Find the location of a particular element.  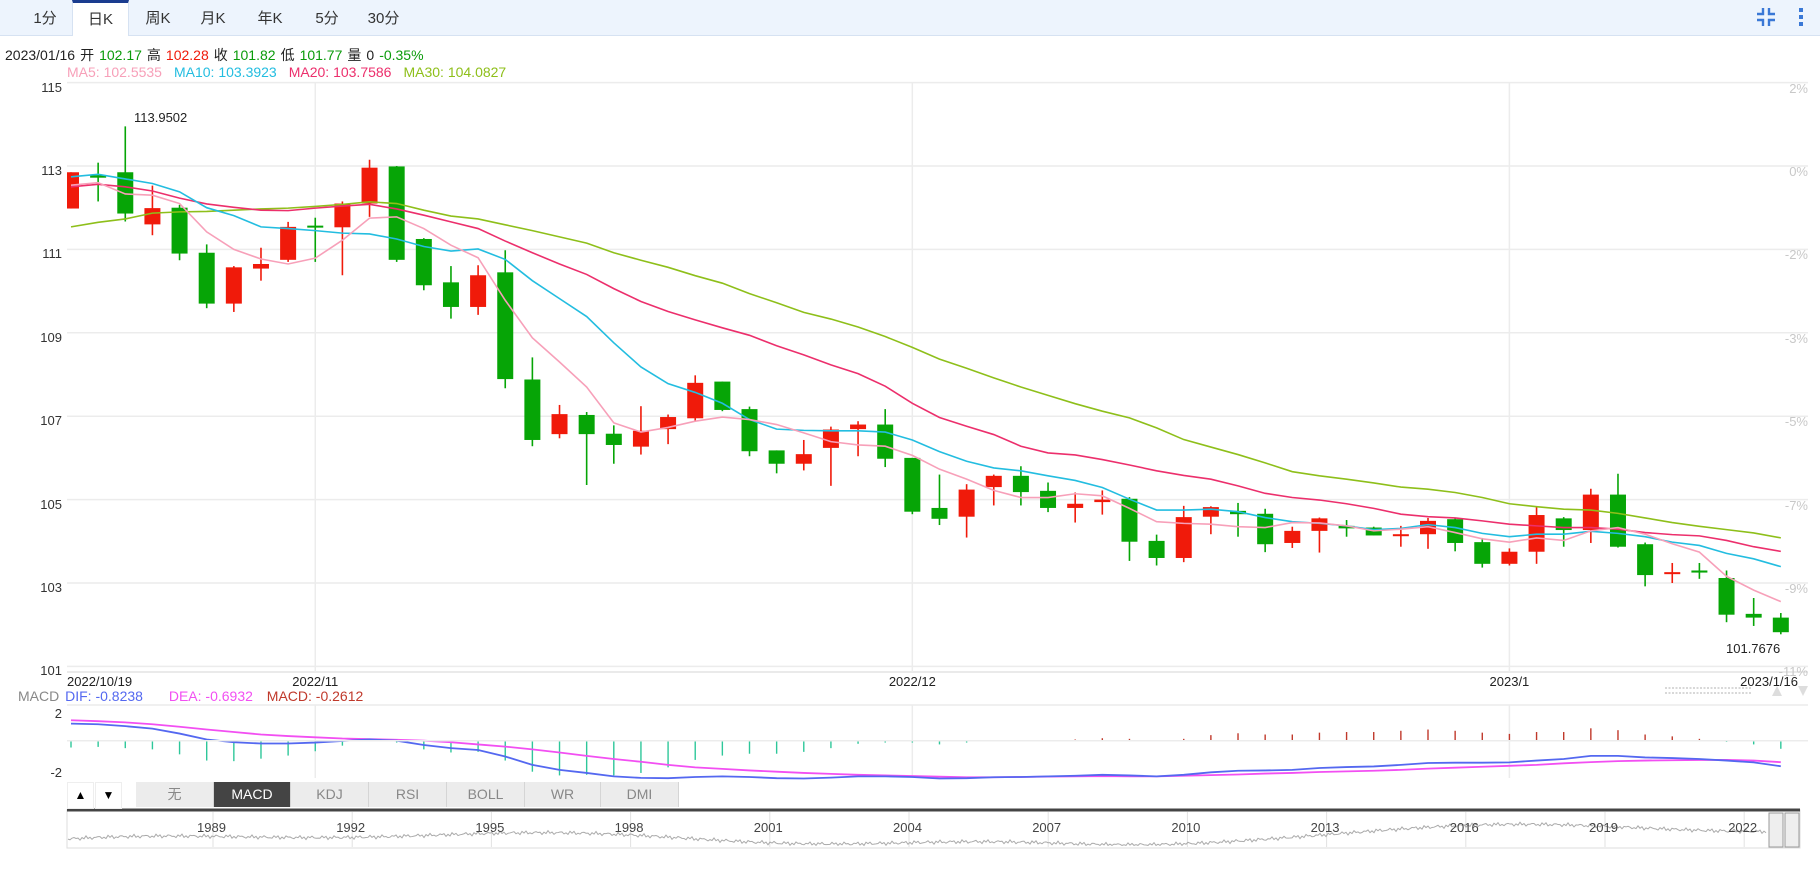

y-tick-label: 105 is located at coordinates (51, 504).